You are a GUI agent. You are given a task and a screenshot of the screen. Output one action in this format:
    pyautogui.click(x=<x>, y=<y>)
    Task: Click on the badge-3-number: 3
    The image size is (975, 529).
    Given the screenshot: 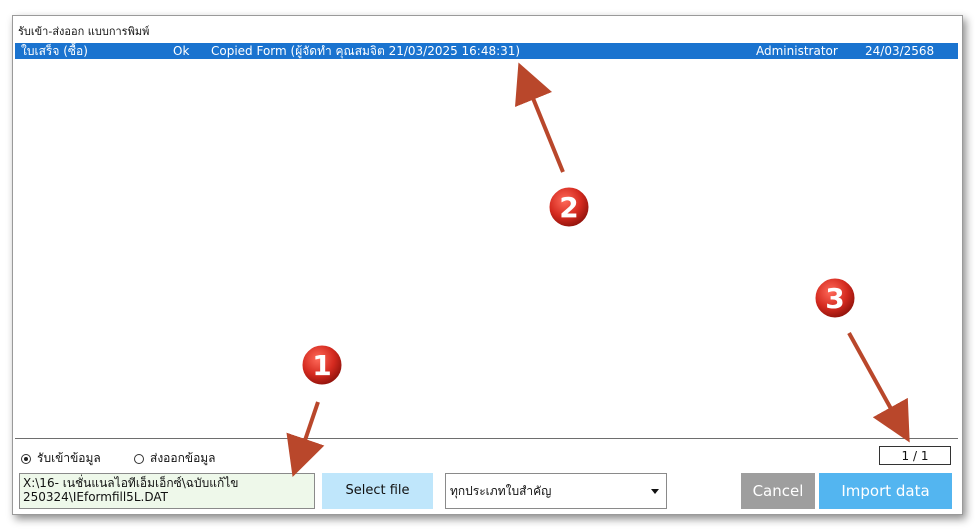 What is the action you would take?
    pyautogui.click(x=834, y=298)
    